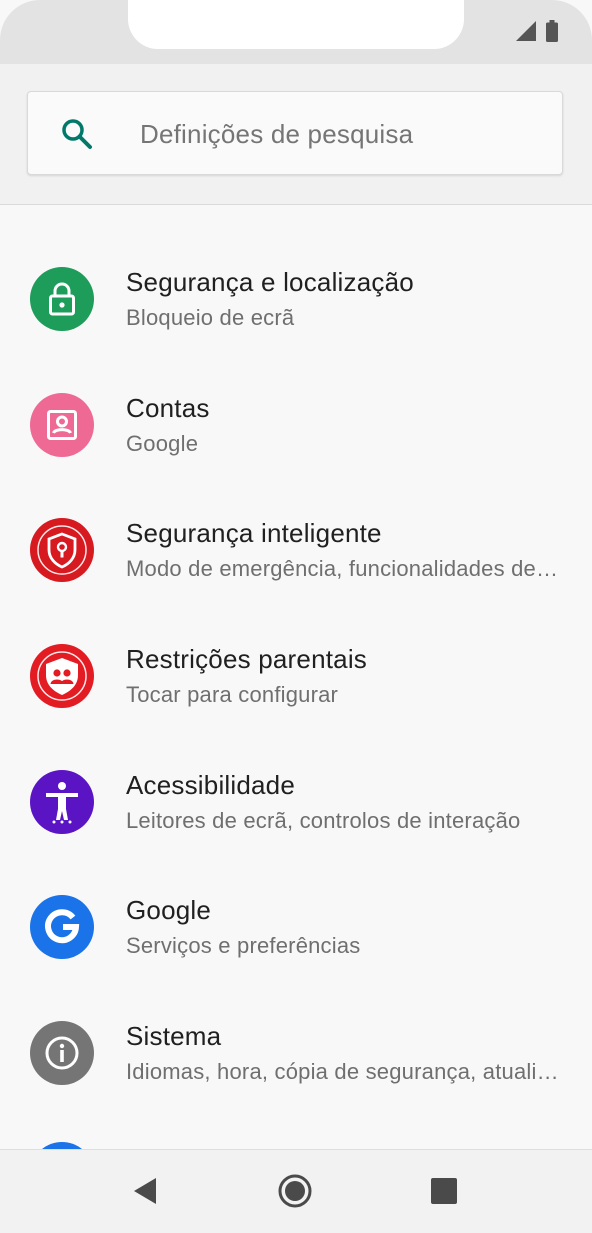 The image size is (592, 1233). I want to click on battery-icon, so click(552, 31).